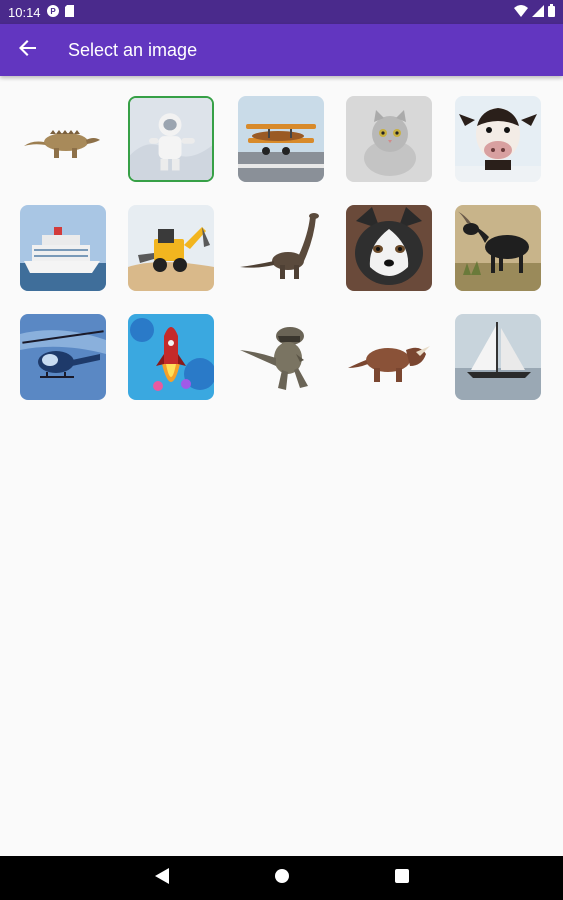  I want to click on image-tile-cruise-ship, so click(63, 248).